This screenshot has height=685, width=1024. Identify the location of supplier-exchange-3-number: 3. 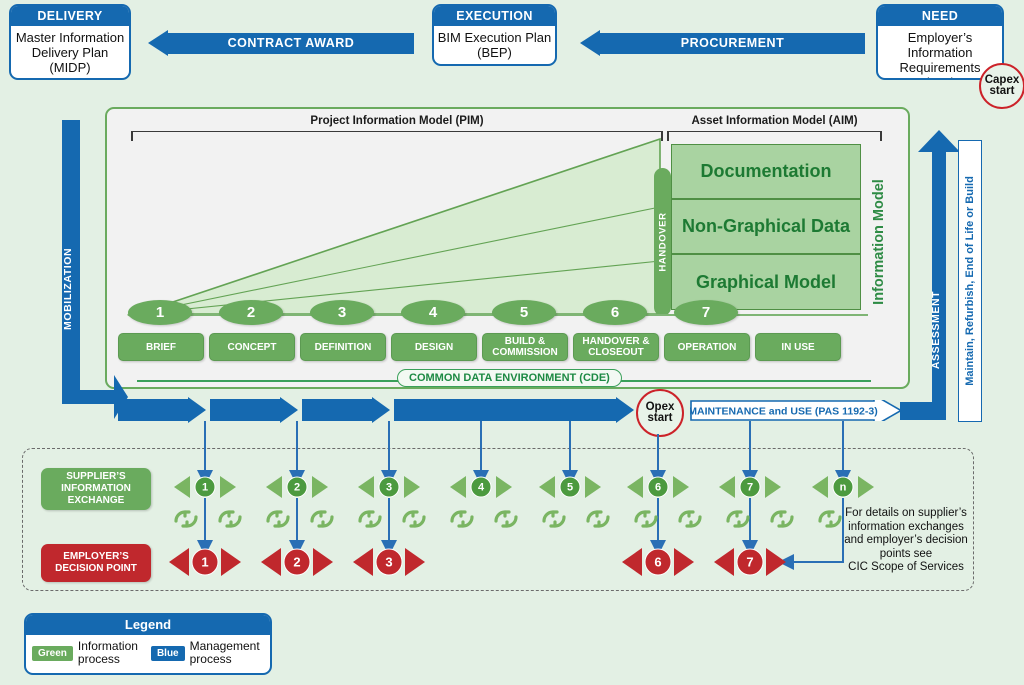
(389, 487).